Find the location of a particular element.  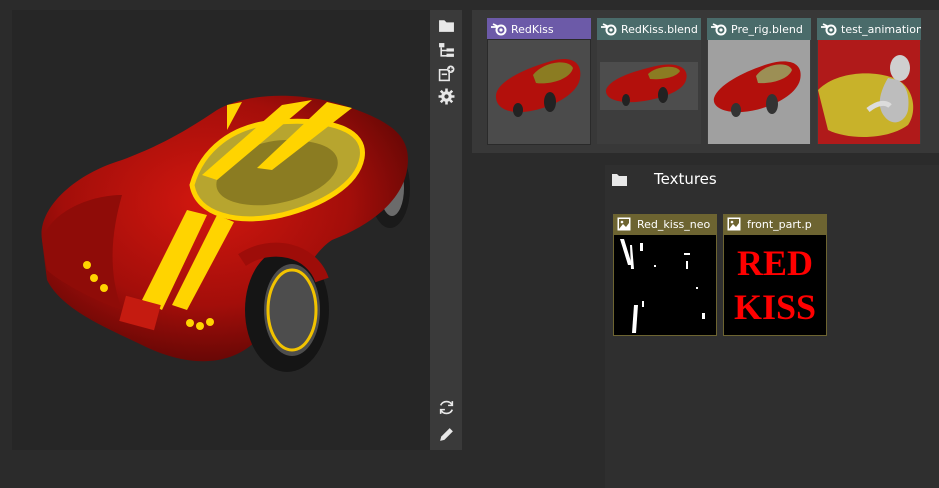

add-item-icon is located at coordinates (446, 73).